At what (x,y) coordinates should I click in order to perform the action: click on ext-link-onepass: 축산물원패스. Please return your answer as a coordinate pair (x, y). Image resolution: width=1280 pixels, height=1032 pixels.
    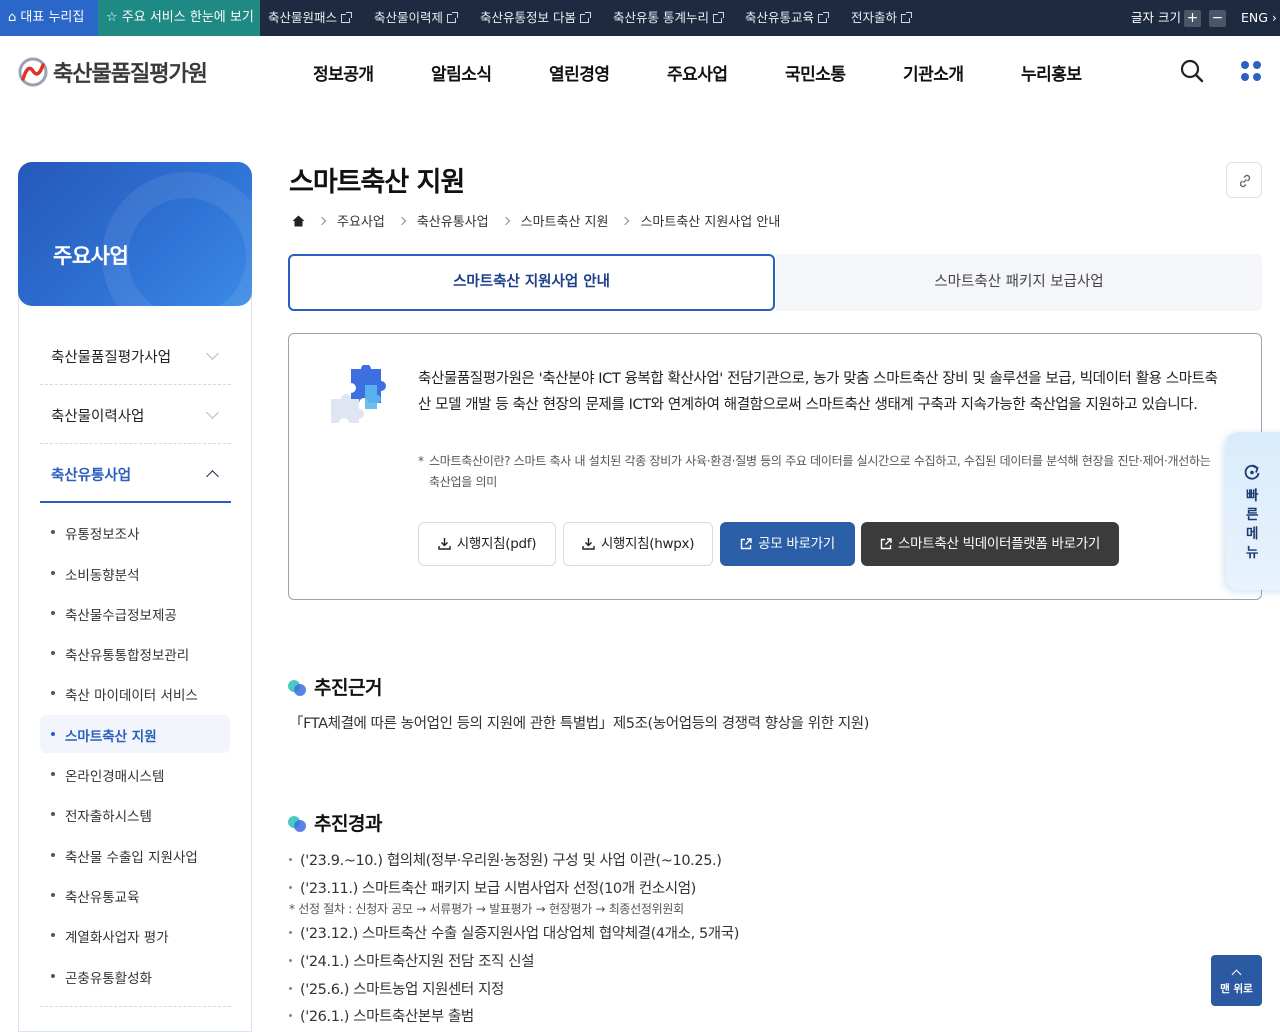
    Looking at the image, I should click on (310, 18).